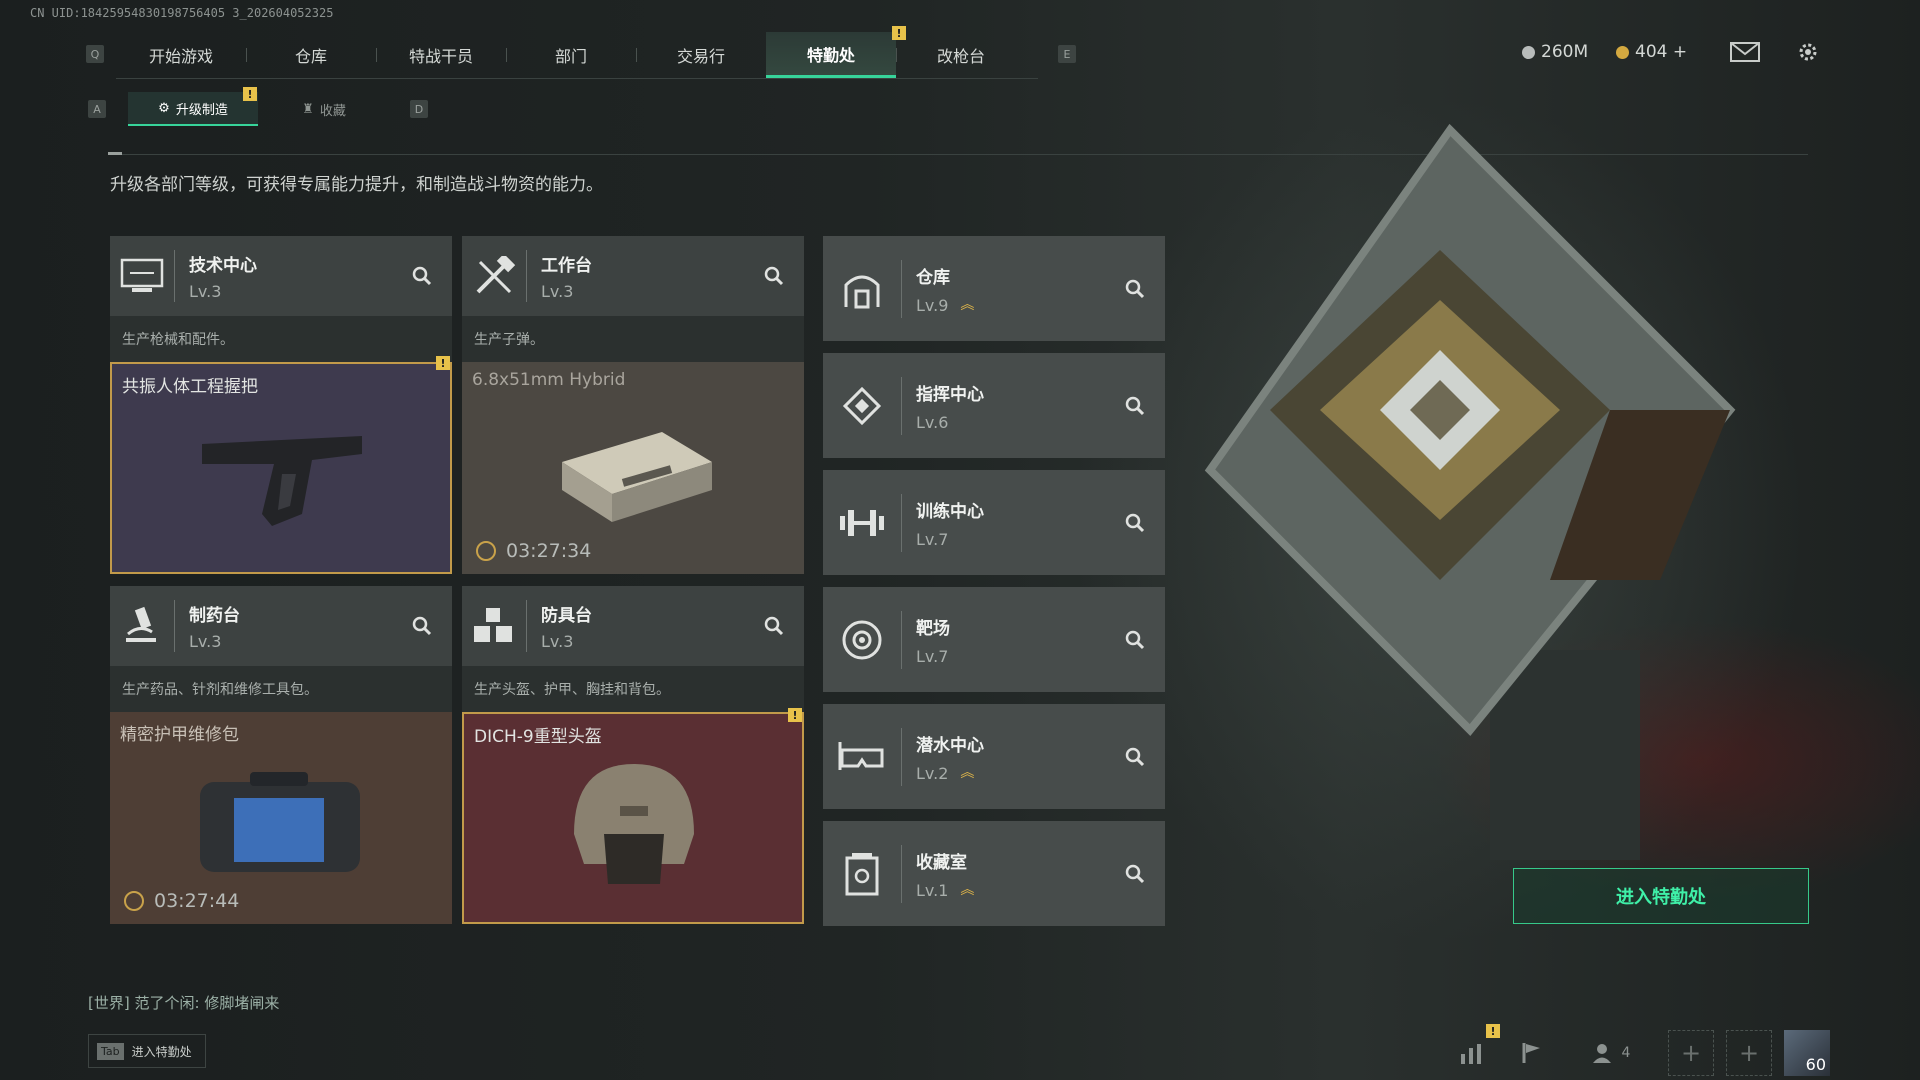 Image resolution: width=1920 pixels, height=1080 pixels. I want to click on craft-timer: 03:27:34, so click(533, 551).